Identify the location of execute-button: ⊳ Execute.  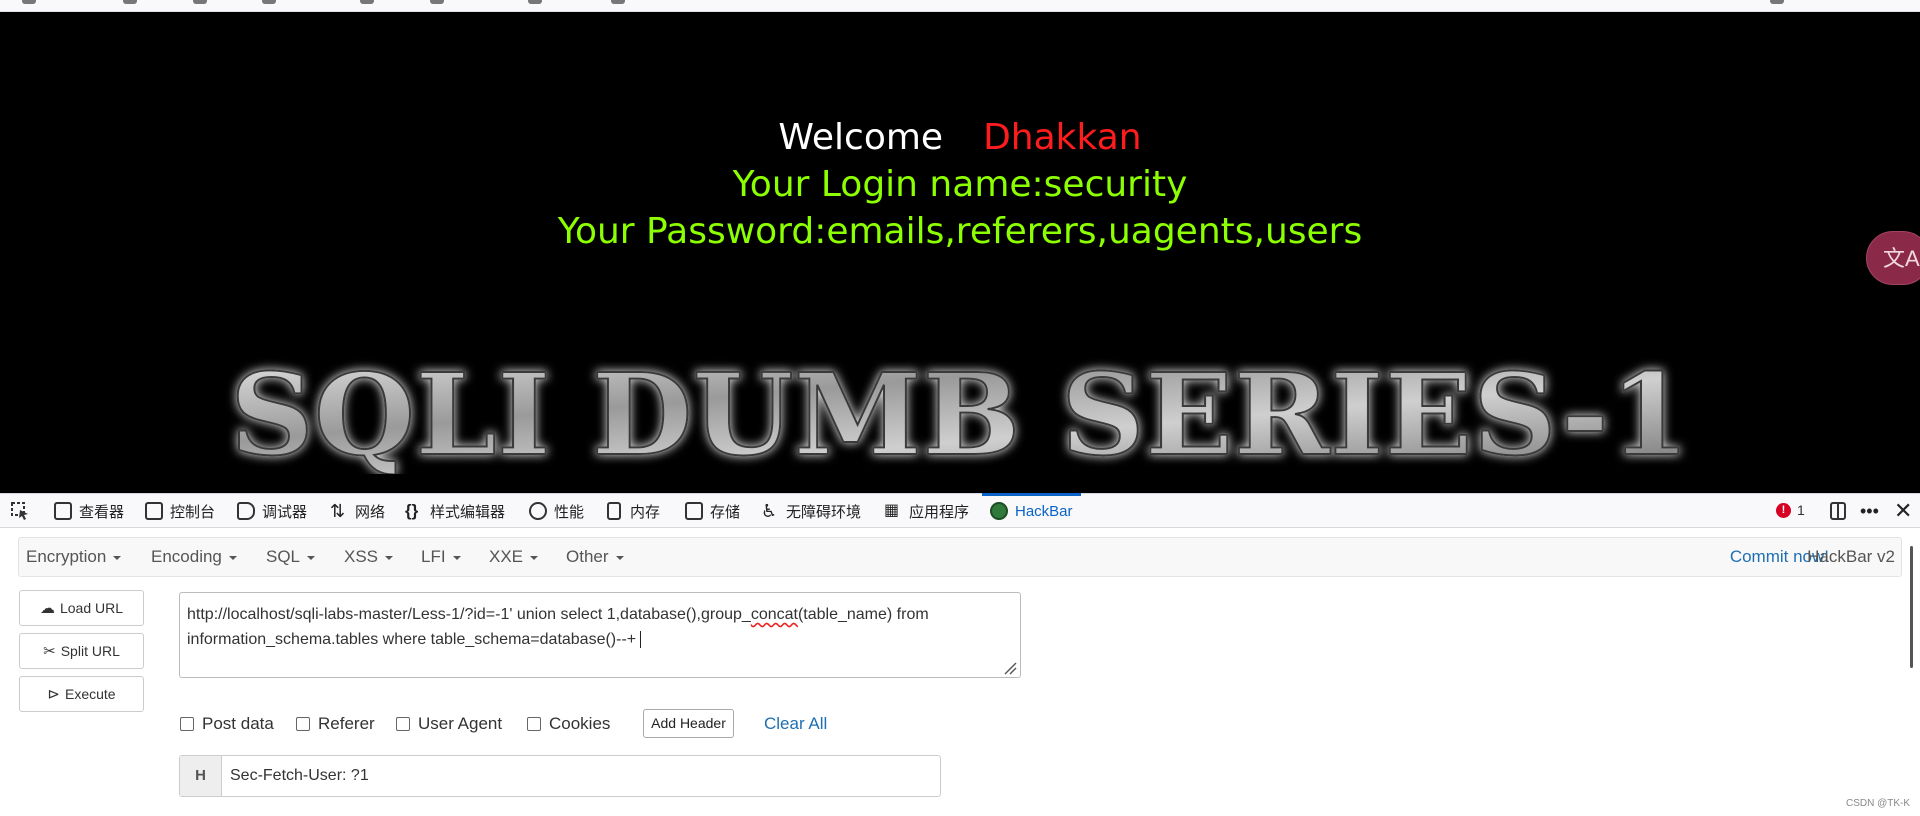
(81, 694).